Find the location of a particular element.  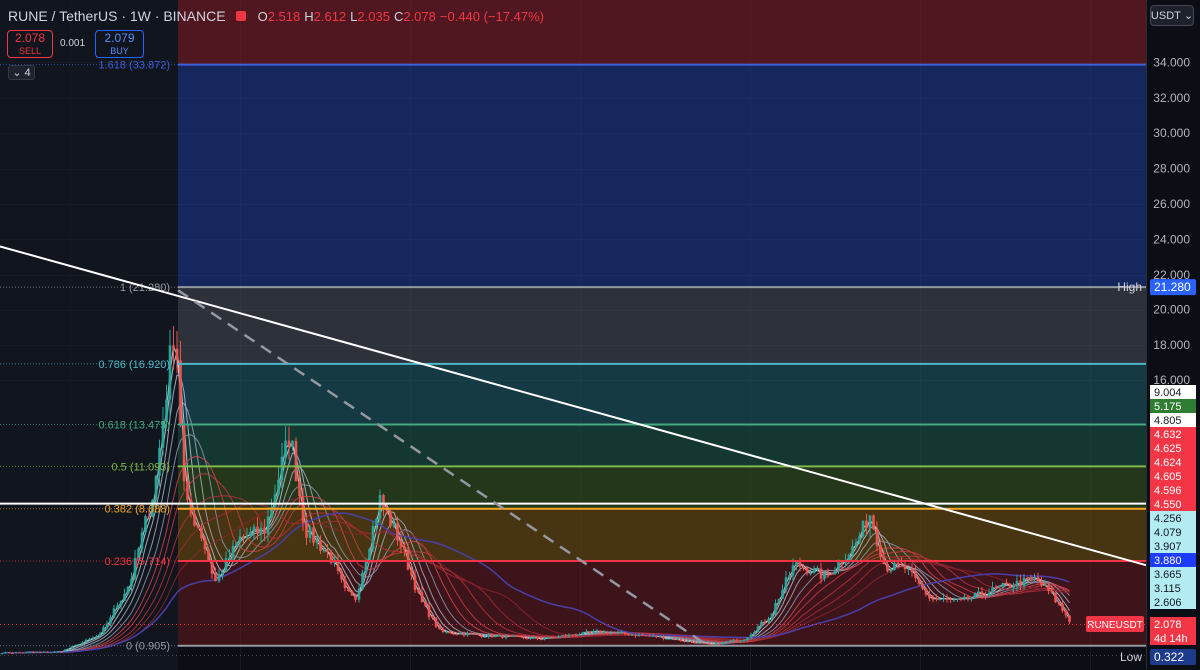

price-axis-label: 3.665 is located at coordinates (1168, 575).